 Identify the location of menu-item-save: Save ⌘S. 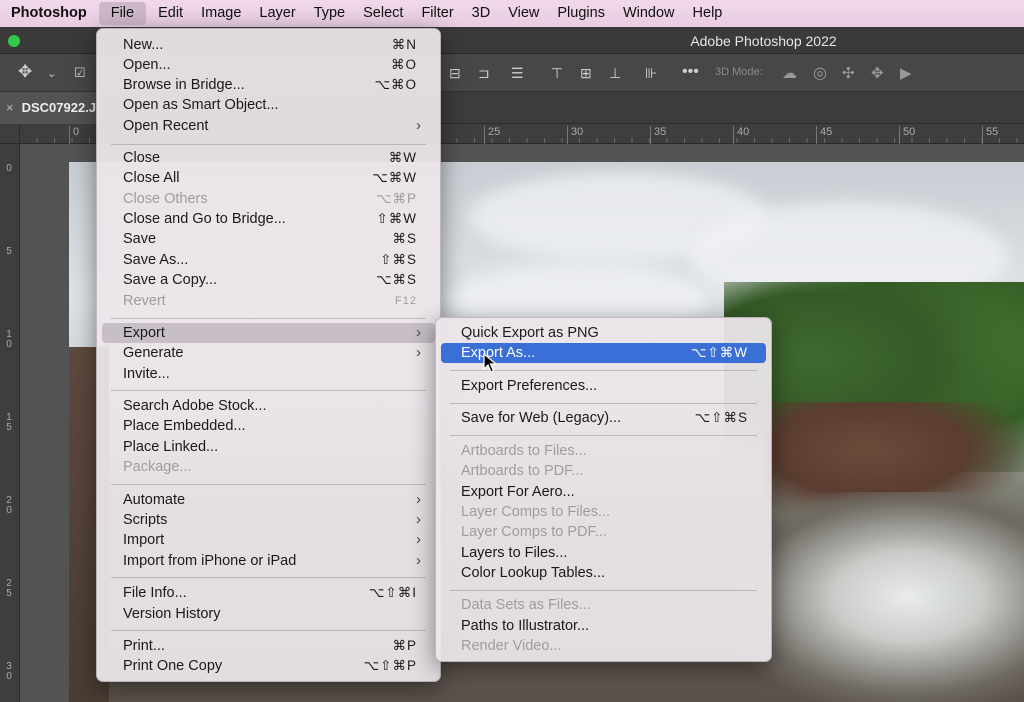
(268, 239).